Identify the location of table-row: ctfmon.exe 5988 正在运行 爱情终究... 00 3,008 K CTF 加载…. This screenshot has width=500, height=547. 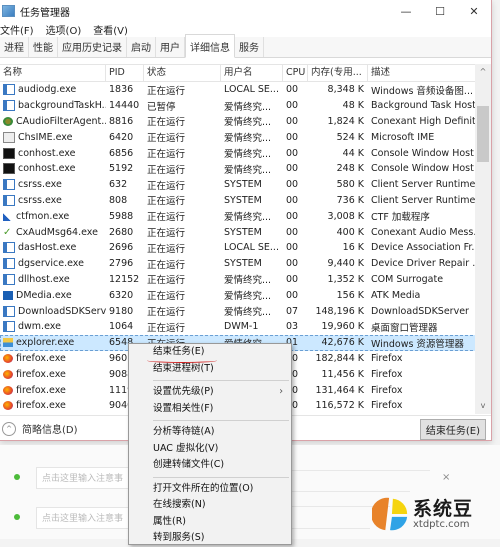
(241, 216).